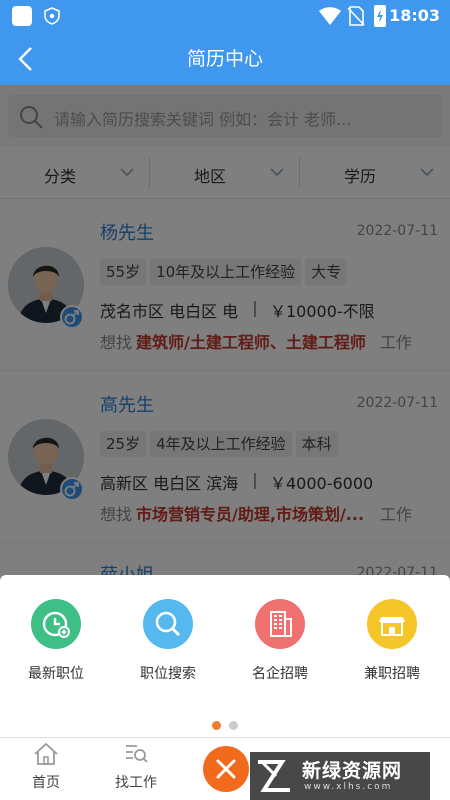 The width and height of the screenshot is (450, 800). Describe the element at coordinates (392, 674) in the screenshot. I see `menu-label: 兼职招聘` at that location.